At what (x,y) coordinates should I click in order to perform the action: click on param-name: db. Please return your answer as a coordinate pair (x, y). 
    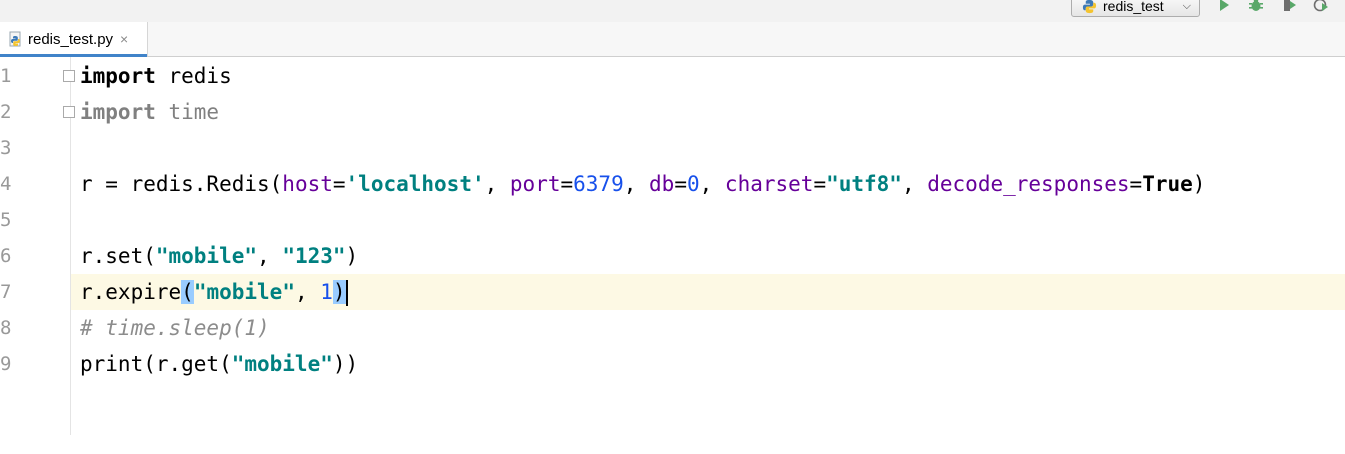
    Looking at the image, I should click on (662, 184).